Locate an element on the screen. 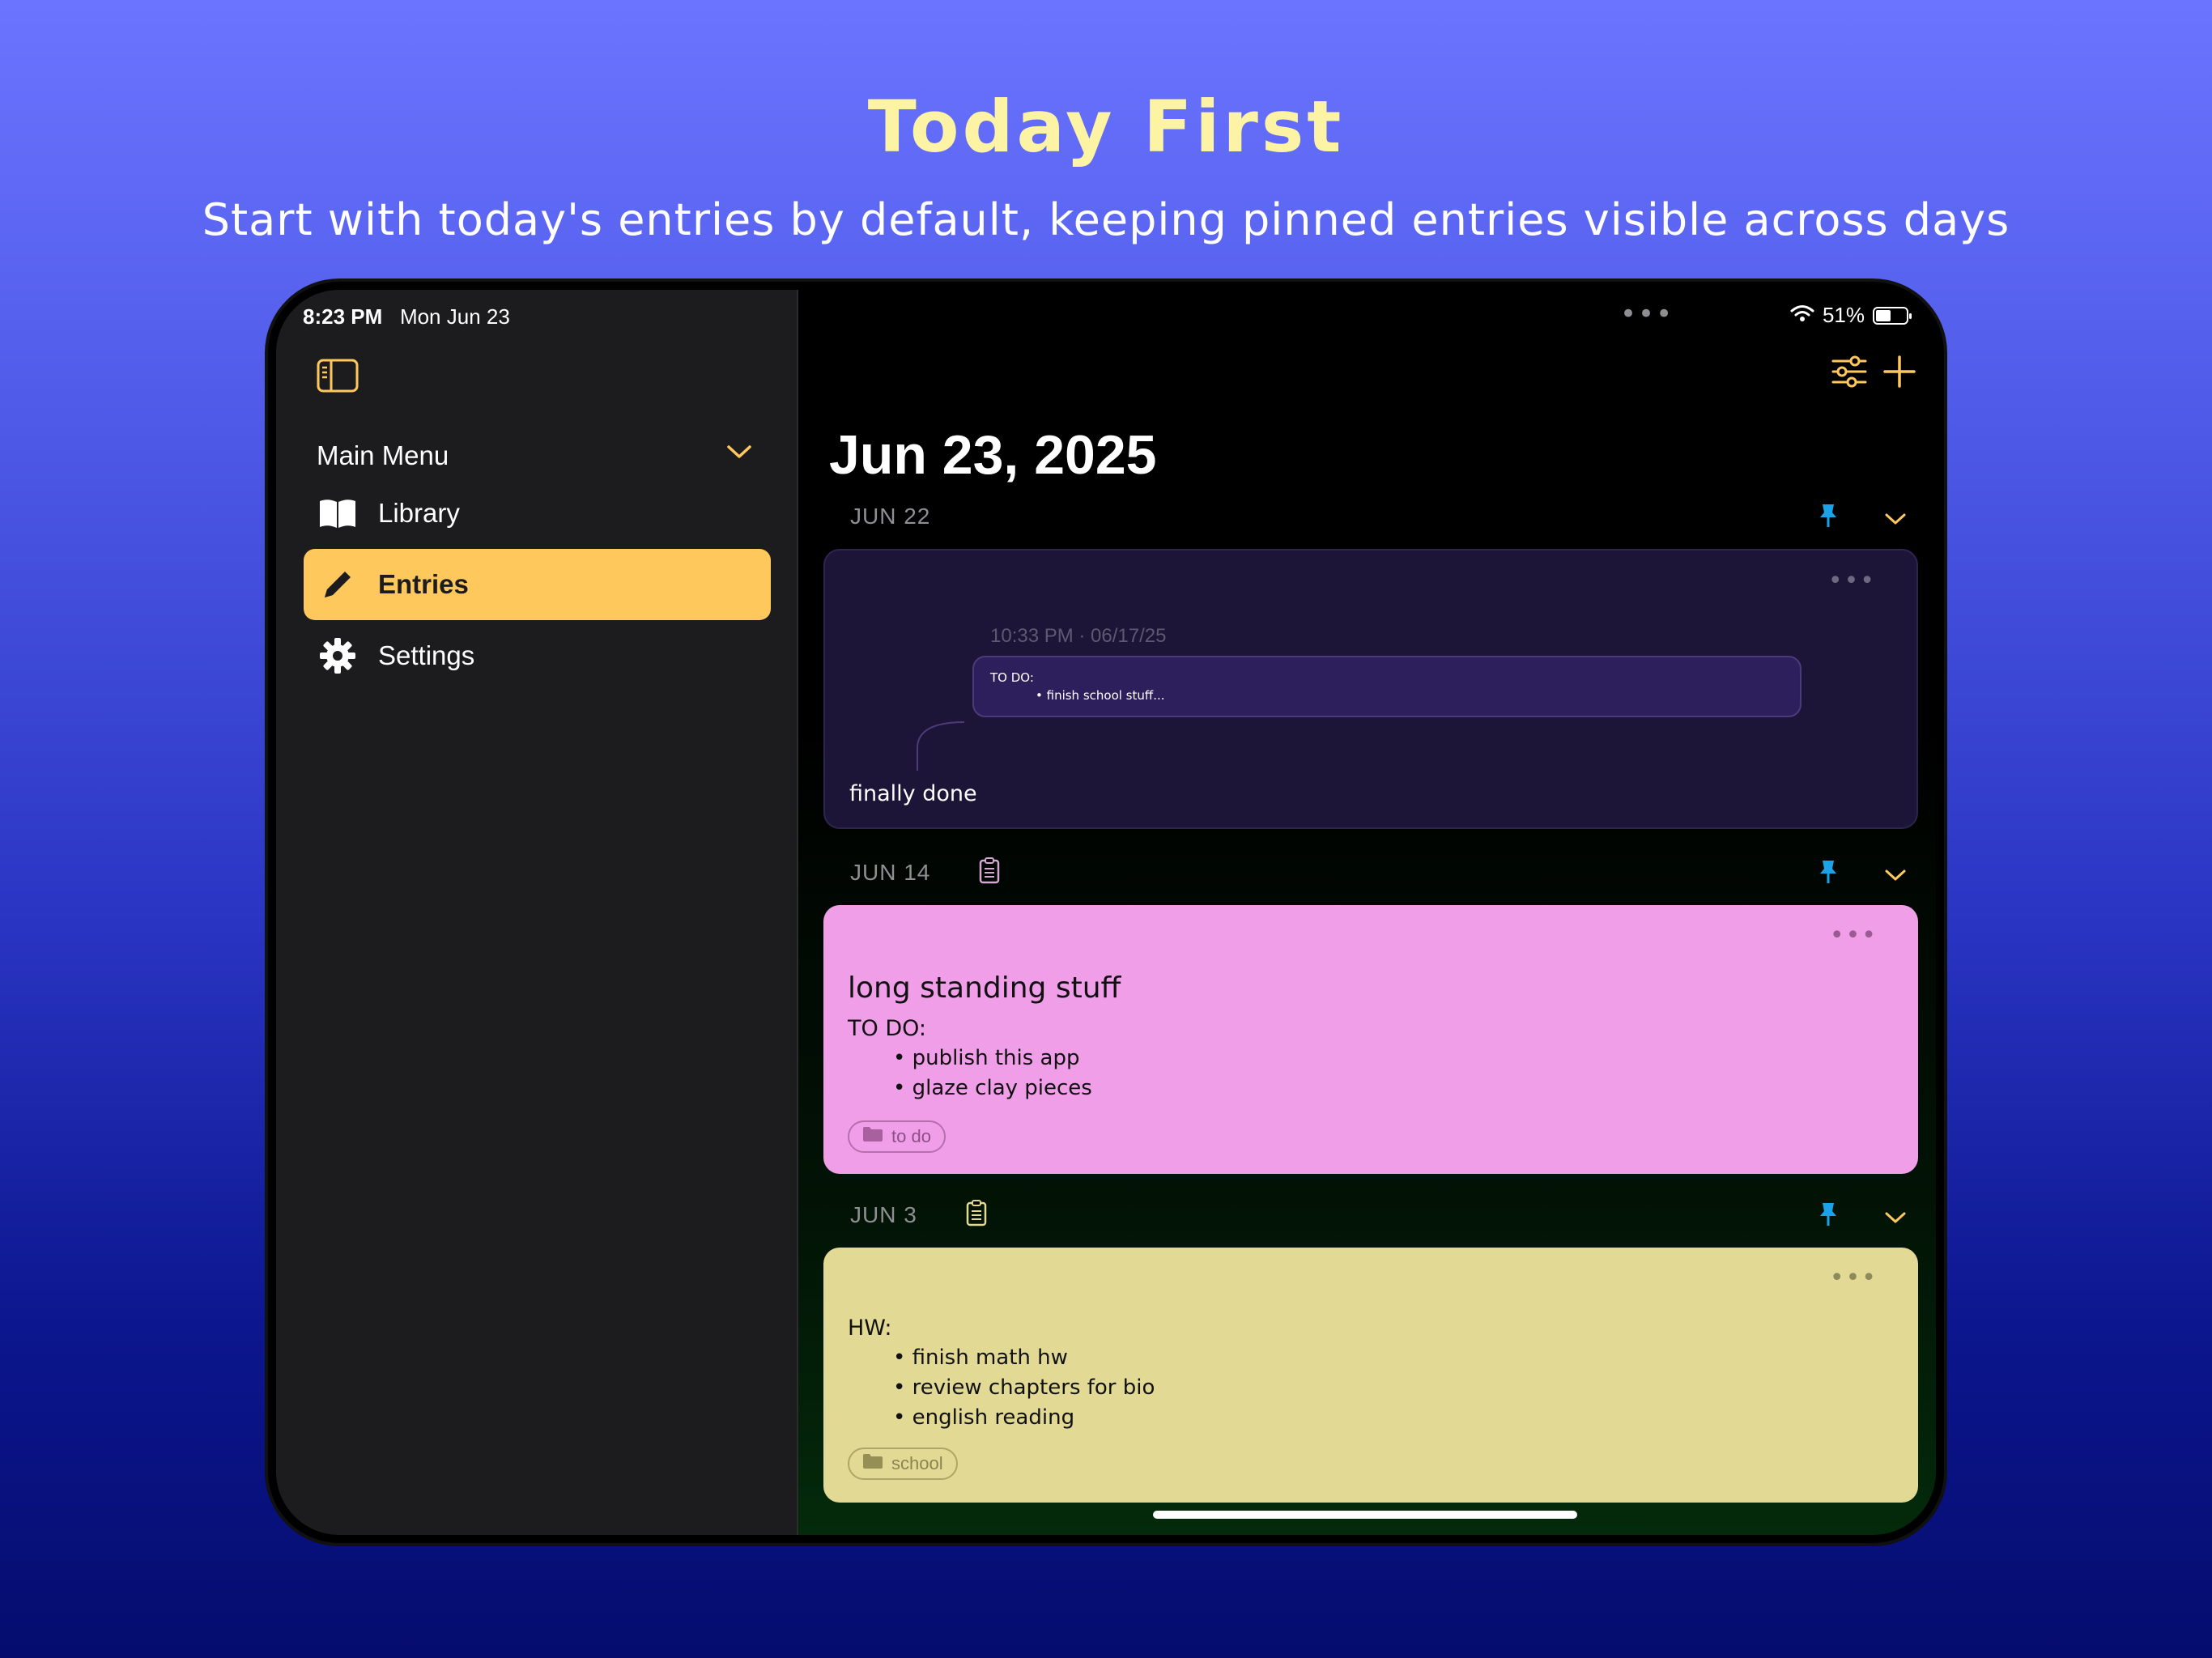  day-header: JUN 3 is located at coordinates (1373, 1215).